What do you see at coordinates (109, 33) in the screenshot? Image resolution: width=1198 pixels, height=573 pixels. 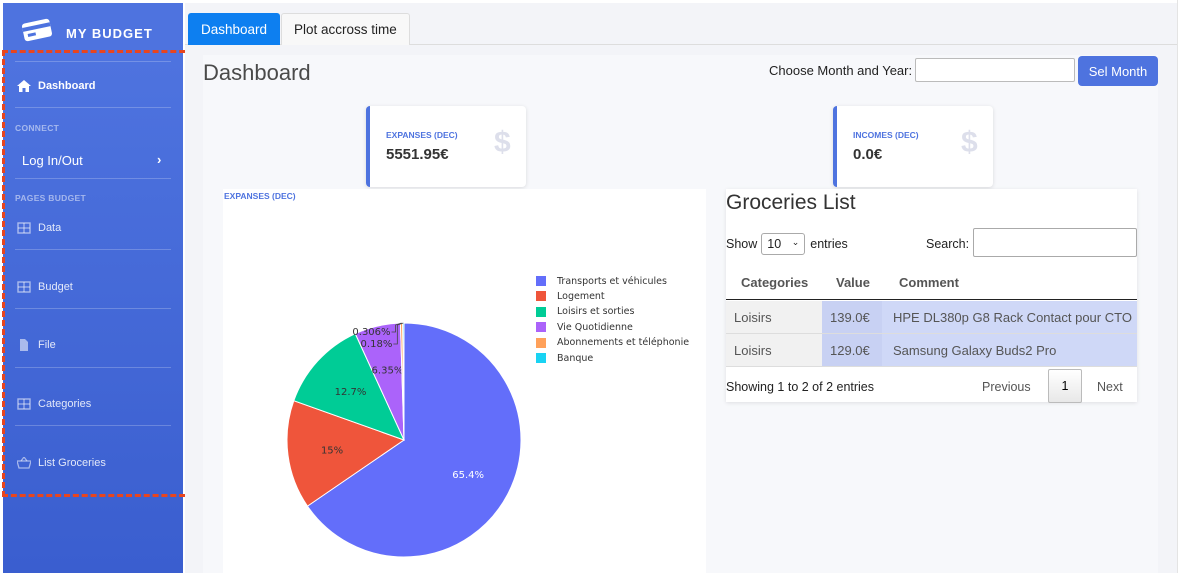 I see `brand-name: MY BUDGET` at bounding box center [109, 33].